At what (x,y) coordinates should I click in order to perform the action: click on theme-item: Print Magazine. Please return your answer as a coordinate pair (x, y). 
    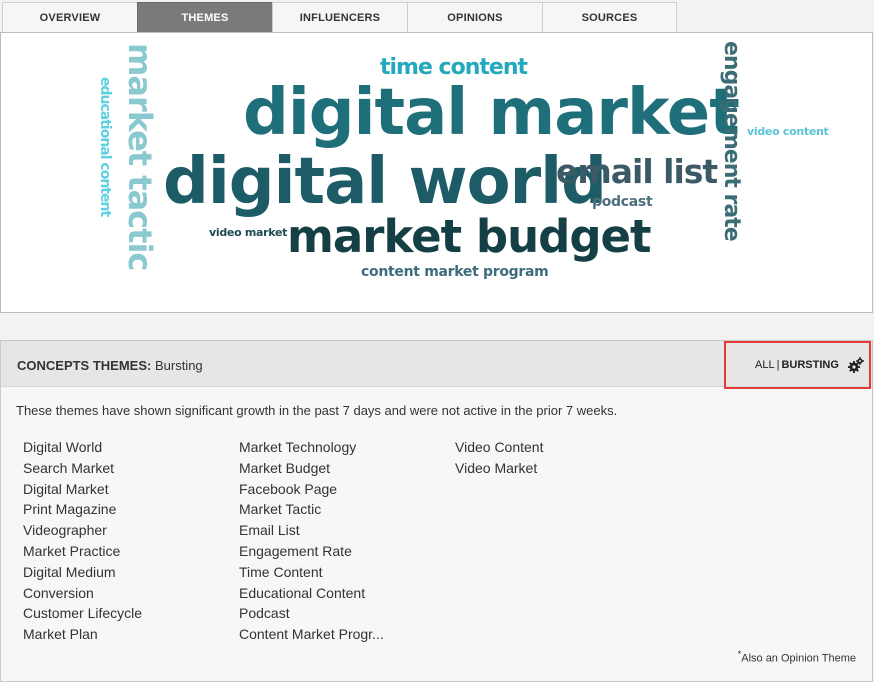
    Looking at the image, I should click on (82, 509).